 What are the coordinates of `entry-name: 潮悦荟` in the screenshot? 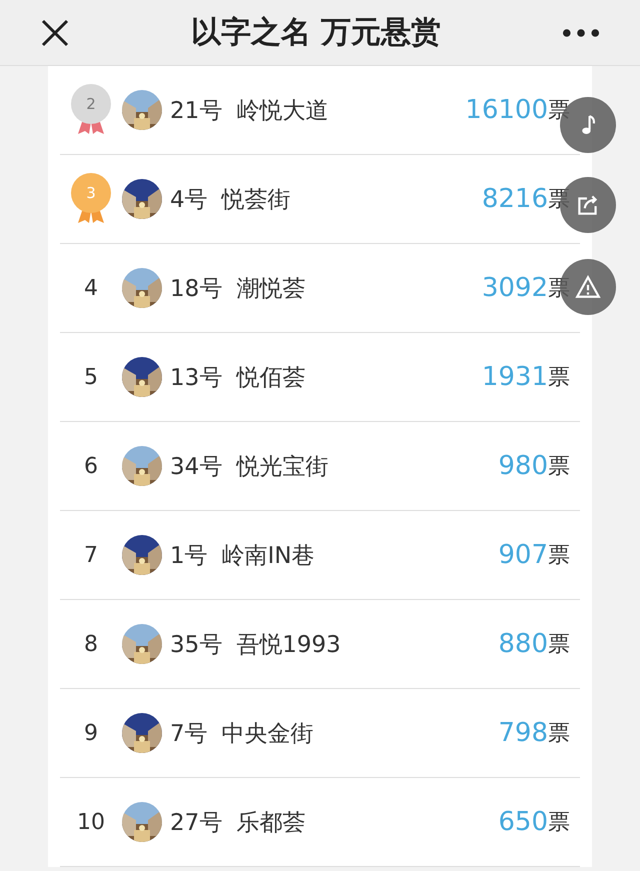 It's located at (271, 289).